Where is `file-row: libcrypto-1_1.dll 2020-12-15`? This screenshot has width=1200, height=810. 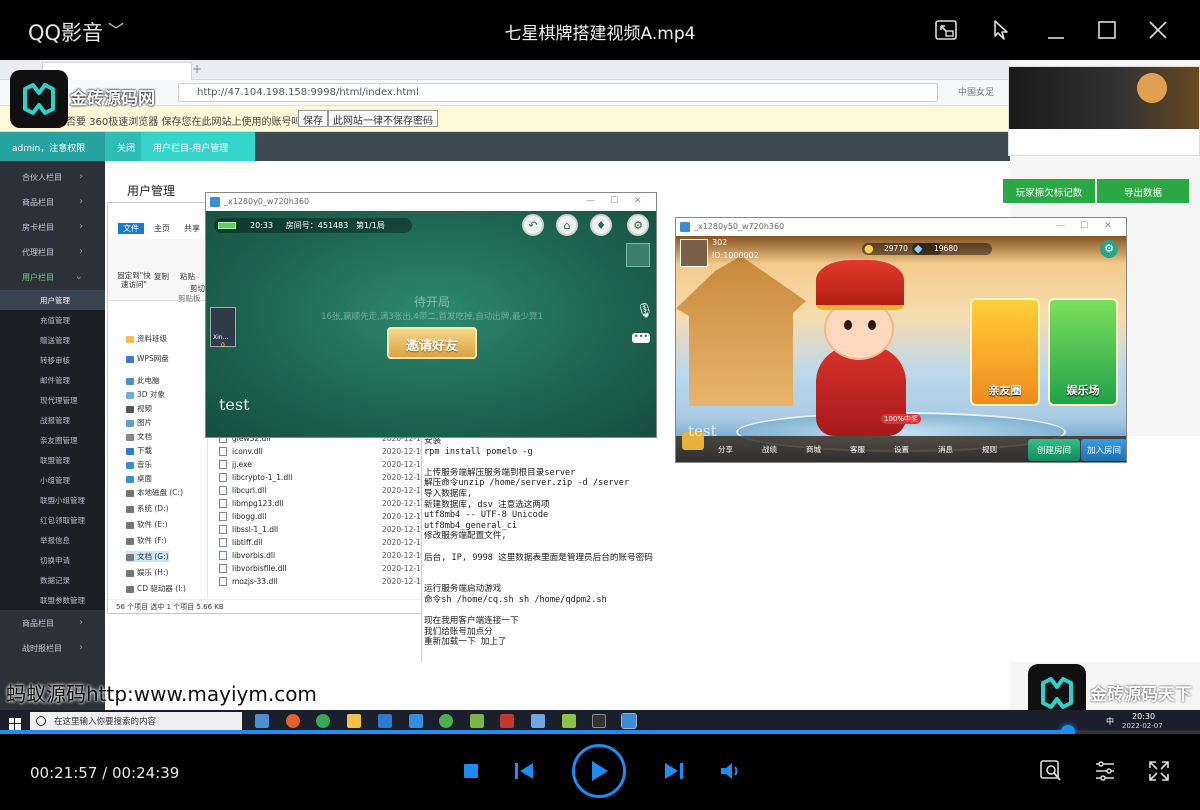
file-row: libcrypto-1_1.dll 2020-12-15 is located at coordinates (321, 478).